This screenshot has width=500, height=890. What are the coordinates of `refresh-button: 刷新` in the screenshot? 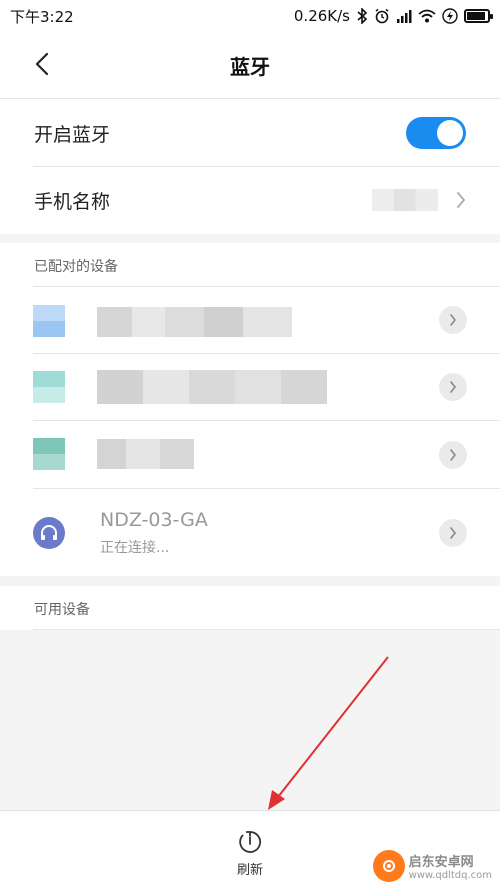 It's located at (250, 853).